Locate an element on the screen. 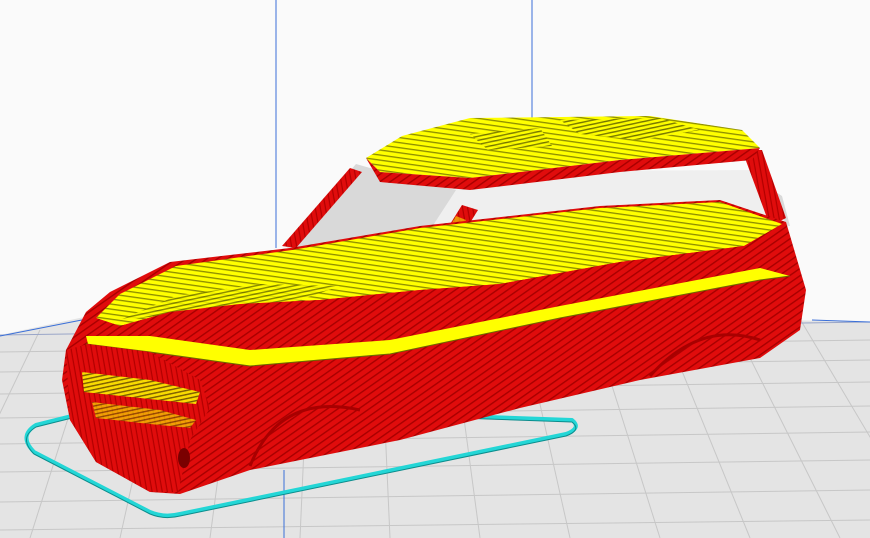 The height and width of the screenshot is (538, 870). fog-light is located at coordinates (184, 458).